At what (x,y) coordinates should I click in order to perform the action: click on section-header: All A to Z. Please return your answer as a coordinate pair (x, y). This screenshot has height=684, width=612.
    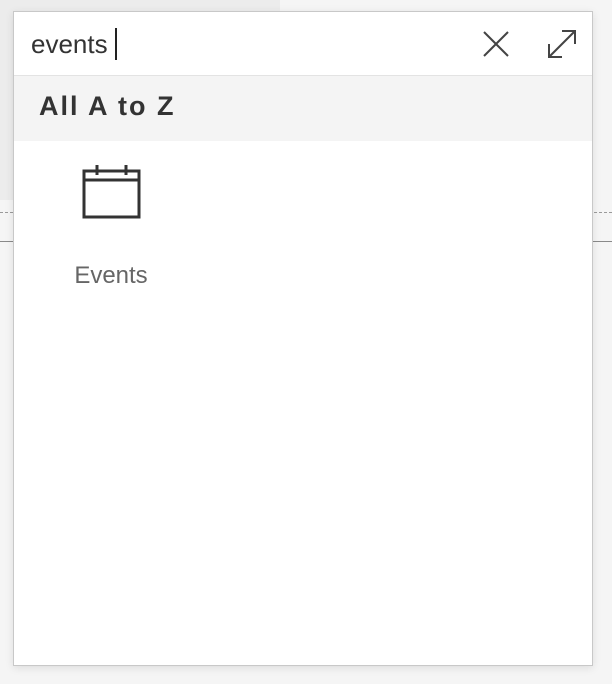
    Looking at the image, I should click on (303, 108).